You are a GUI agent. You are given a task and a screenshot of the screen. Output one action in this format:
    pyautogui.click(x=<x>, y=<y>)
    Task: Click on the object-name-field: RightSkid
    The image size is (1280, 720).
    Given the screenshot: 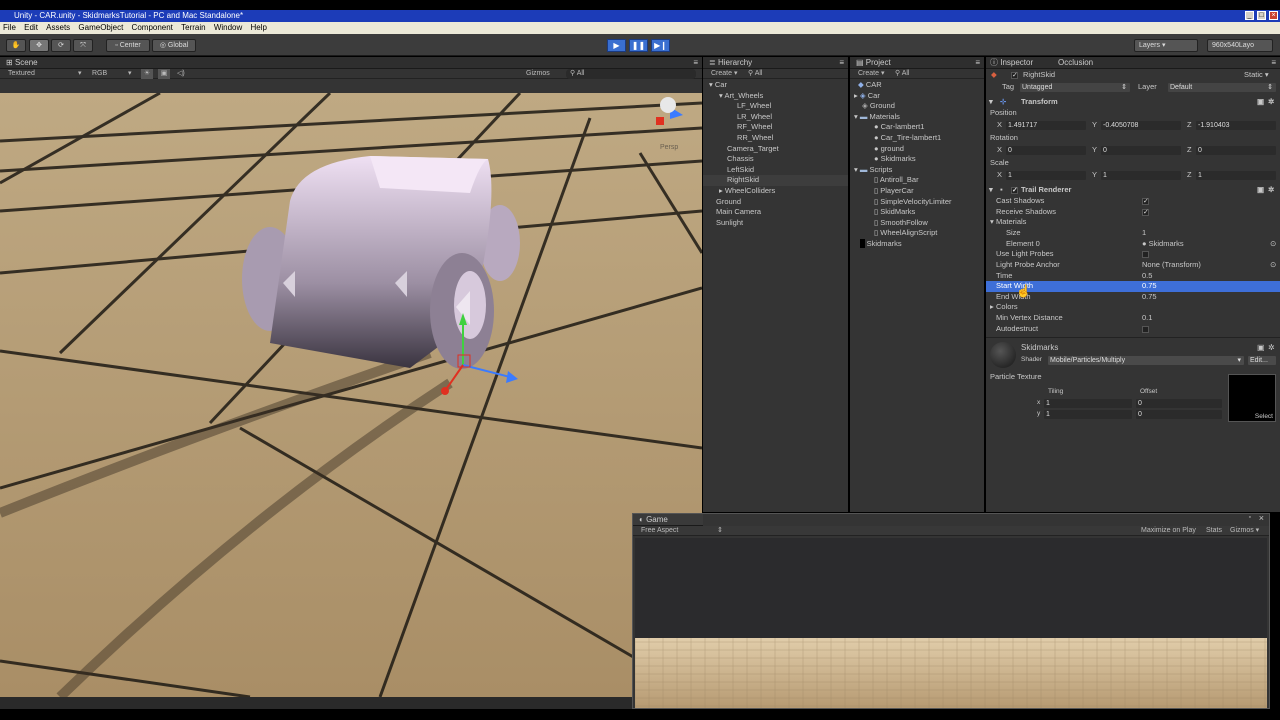 What is the action you would take?
    pyautogui.click(x=1039, y=75)
    